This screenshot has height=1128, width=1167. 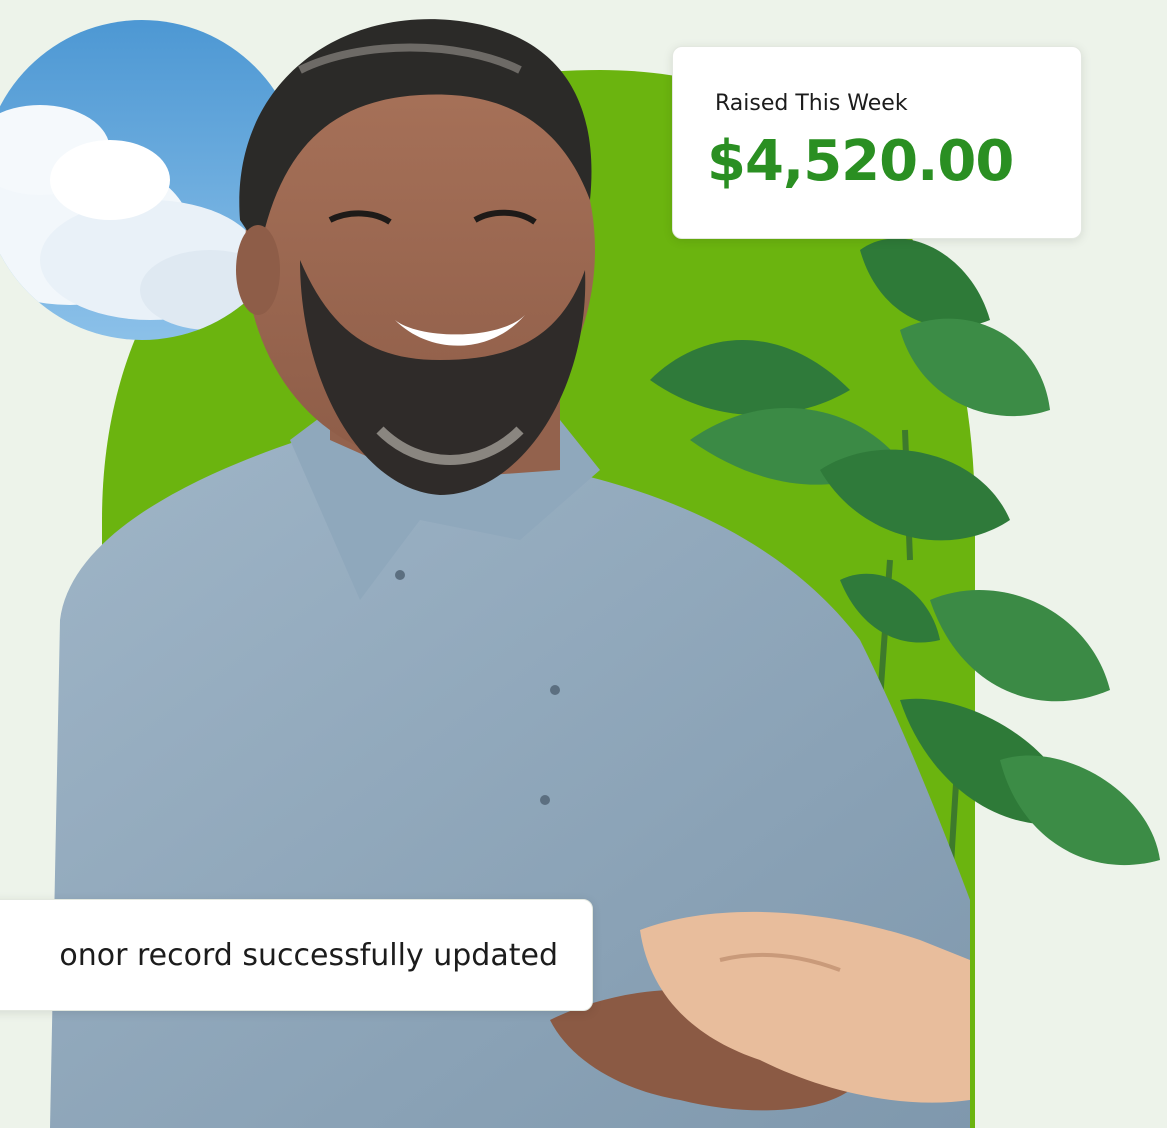 I want to click on raised-this-week-card: Raised This Week $4,520.00, so click(x=877, y=142).